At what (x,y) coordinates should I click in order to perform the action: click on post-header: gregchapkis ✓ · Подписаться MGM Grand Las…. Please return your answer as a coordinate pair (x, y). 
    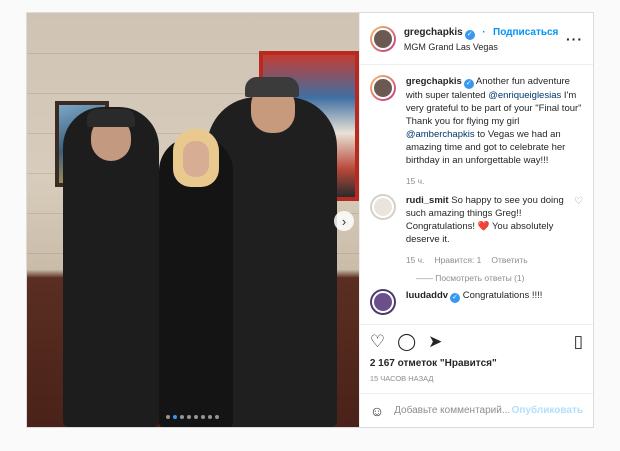
    Looking at the image, I should click on (476, 39).